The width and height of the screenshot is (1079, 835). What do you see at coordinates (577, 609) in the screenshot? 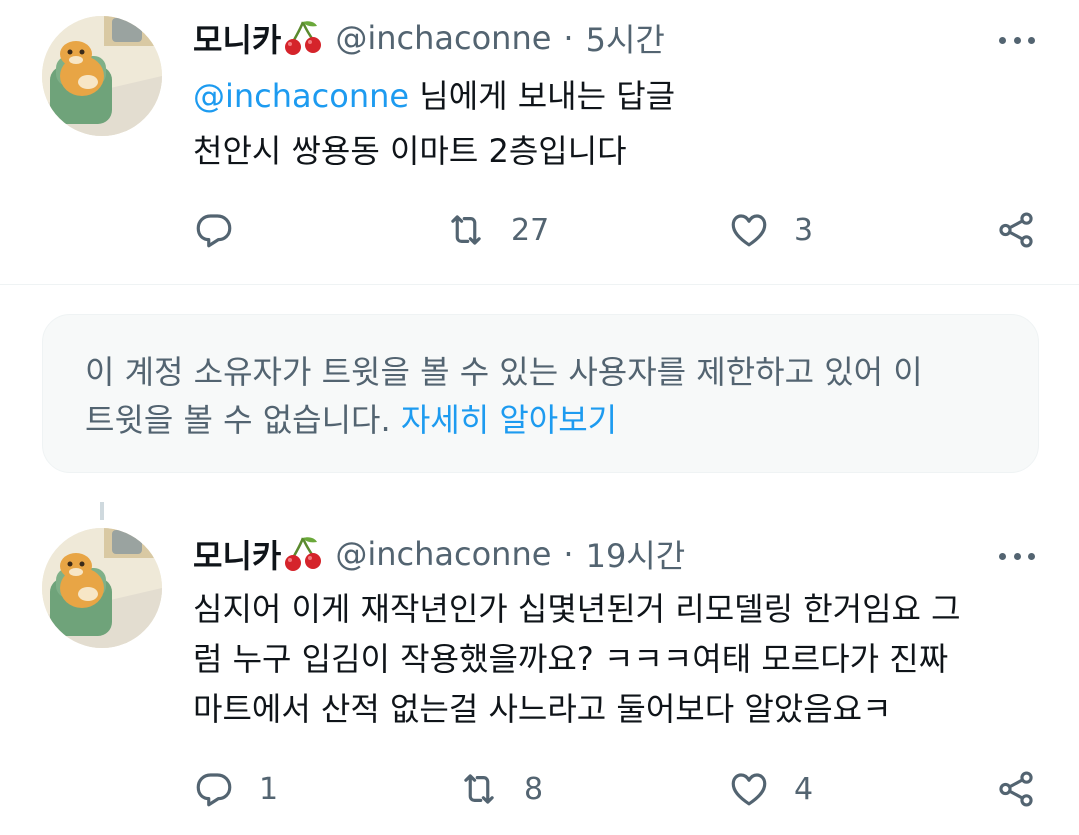
I see `tweet-text-line1: 심지어 이게 재작년인가 십몇년된거 리모델링 한거임요 그` at bounding box center [577, 609].